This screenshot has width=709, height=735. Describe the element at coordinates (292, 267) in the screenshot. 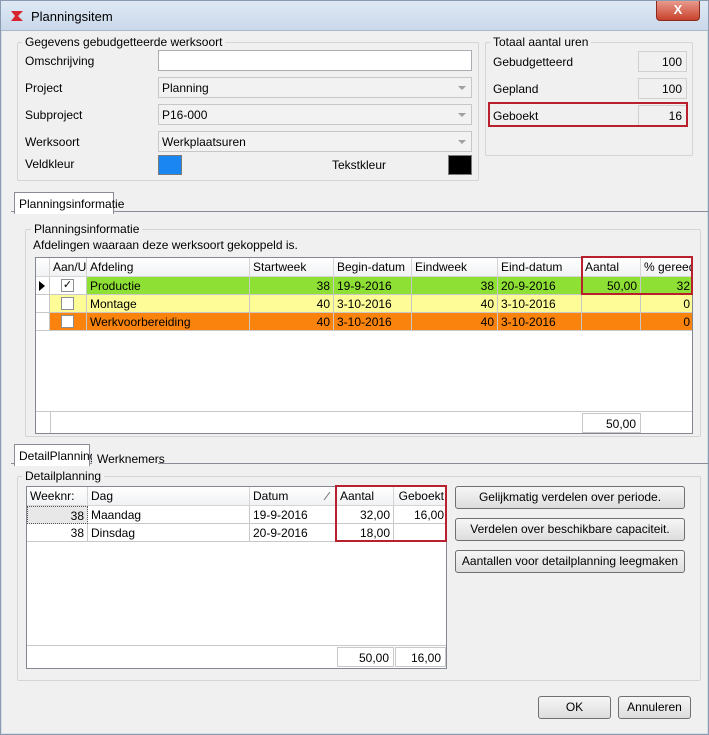

I see `column-header-startweek: Startweek` at that location.